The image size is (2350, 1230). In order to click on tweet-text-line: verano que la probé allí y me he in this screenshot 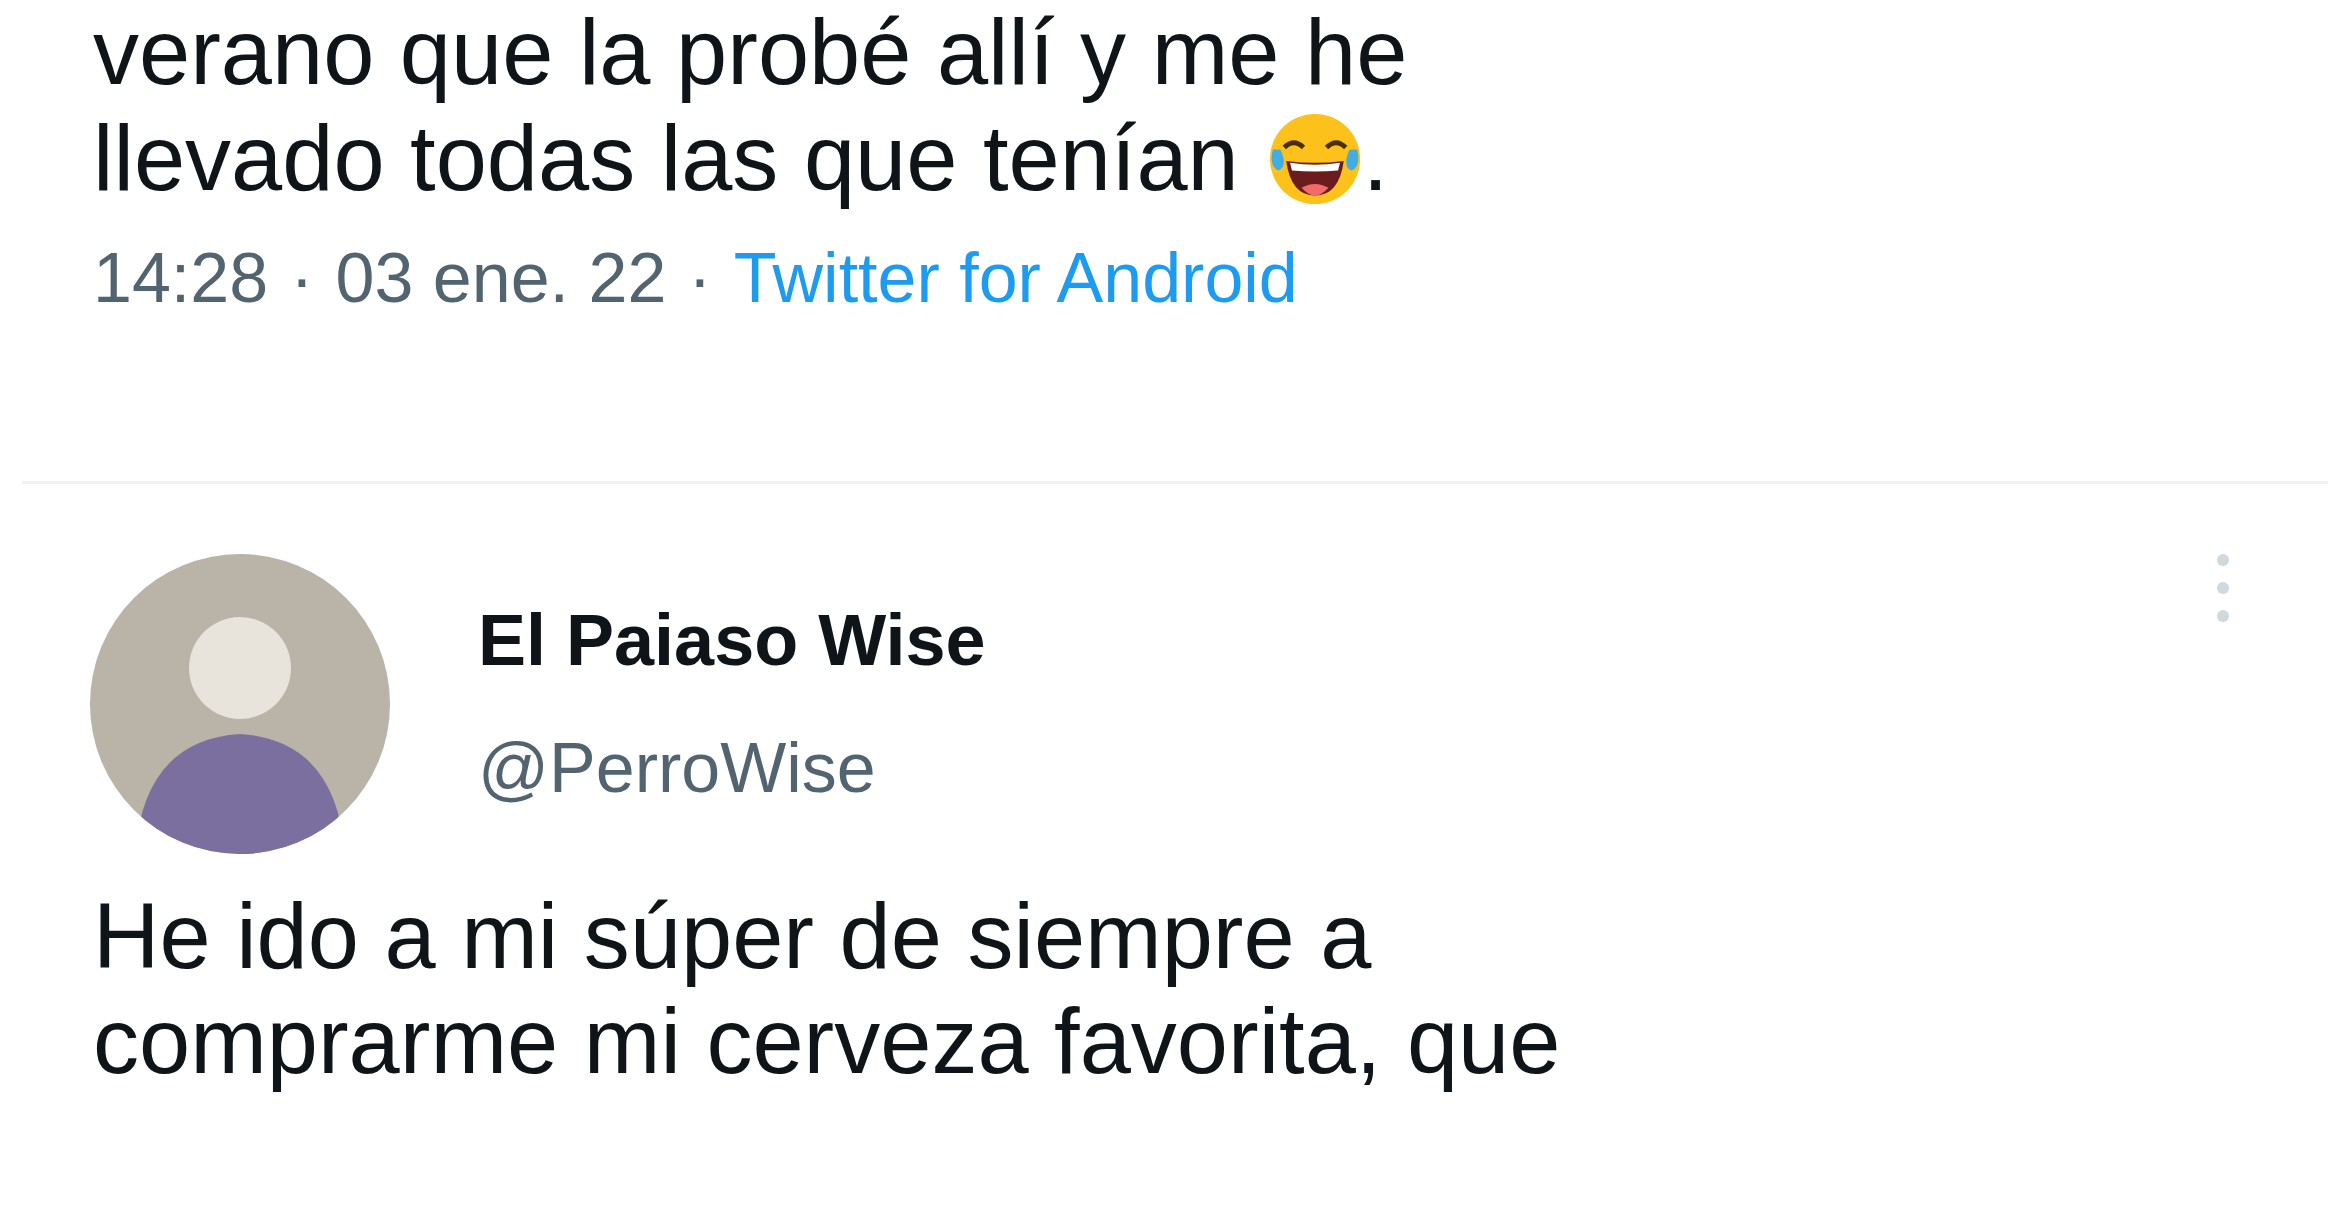, I will do `click(750, 52)`.